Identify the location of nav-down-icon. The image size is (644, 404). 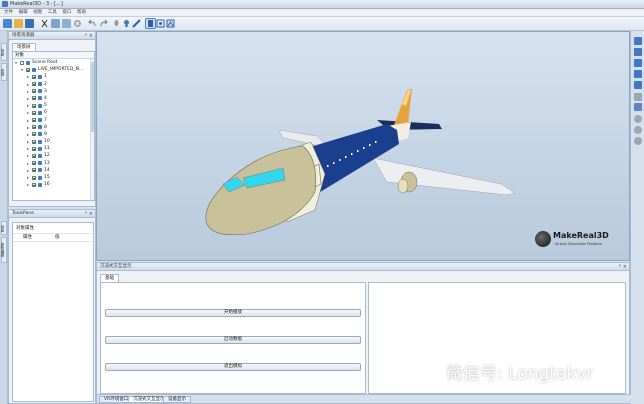
(638, 107).